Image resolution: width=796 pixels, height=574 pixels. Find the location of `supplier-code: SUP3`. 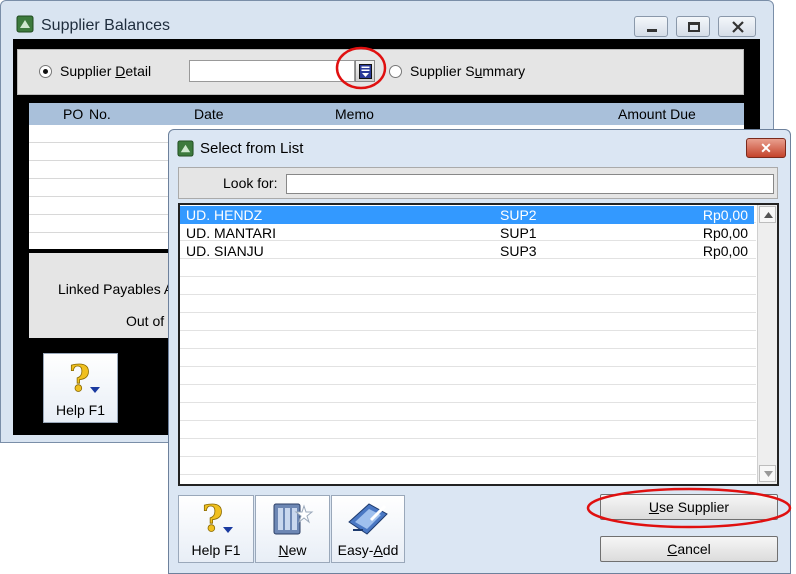

supplier-code: SUP3 is located at coordinates (518, 251).